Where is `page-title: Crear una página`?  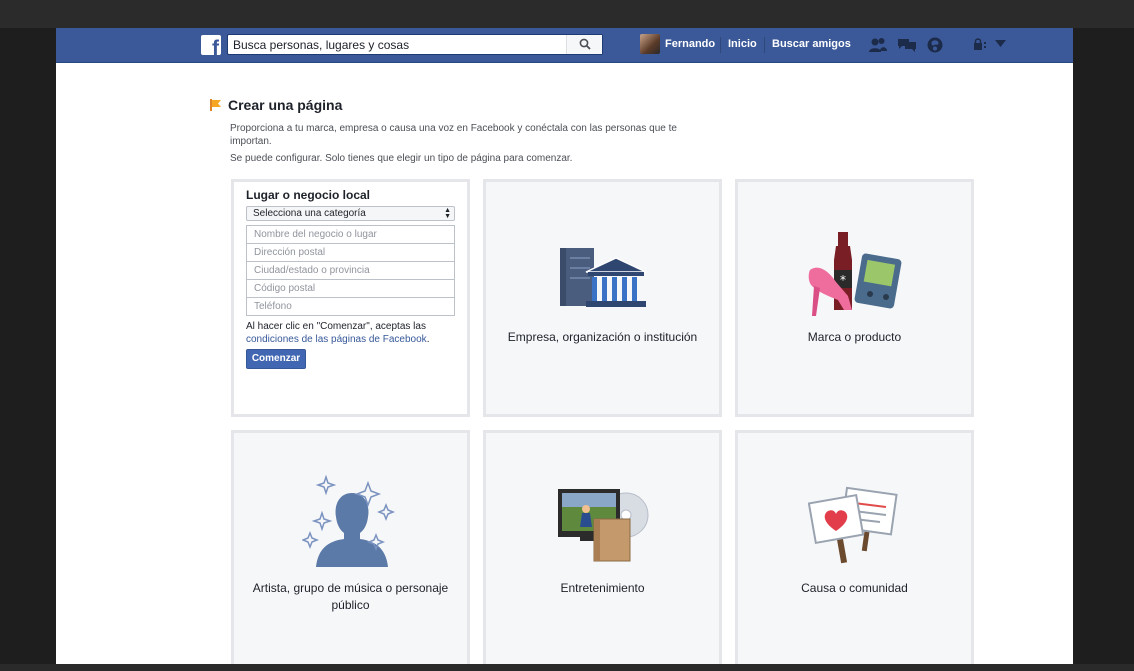
page-title: Crear una página is located at coordinates (285, 105).